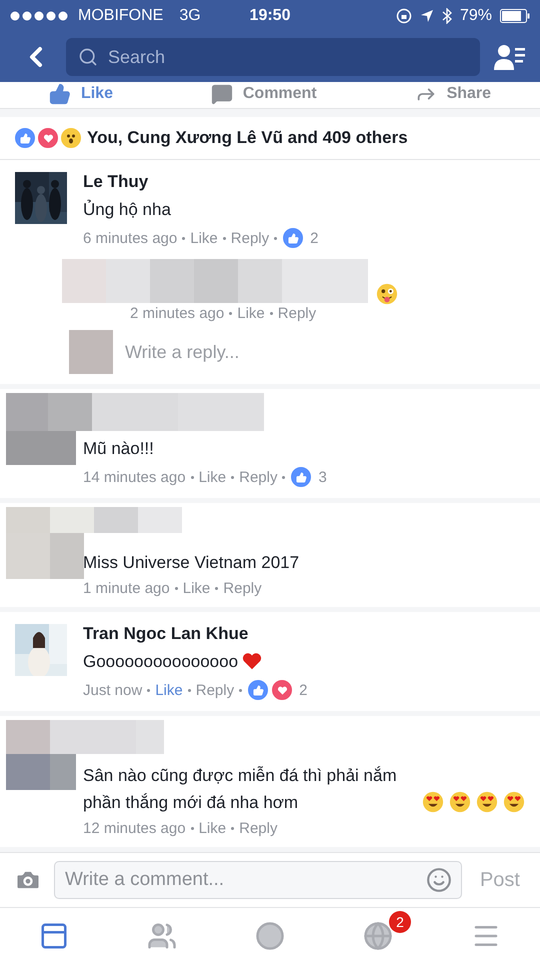  What do you see at coordinates (134, 477) in the screenshot?
I see `timestamp: 14 minutes ago` at bounding box center [134, 477].